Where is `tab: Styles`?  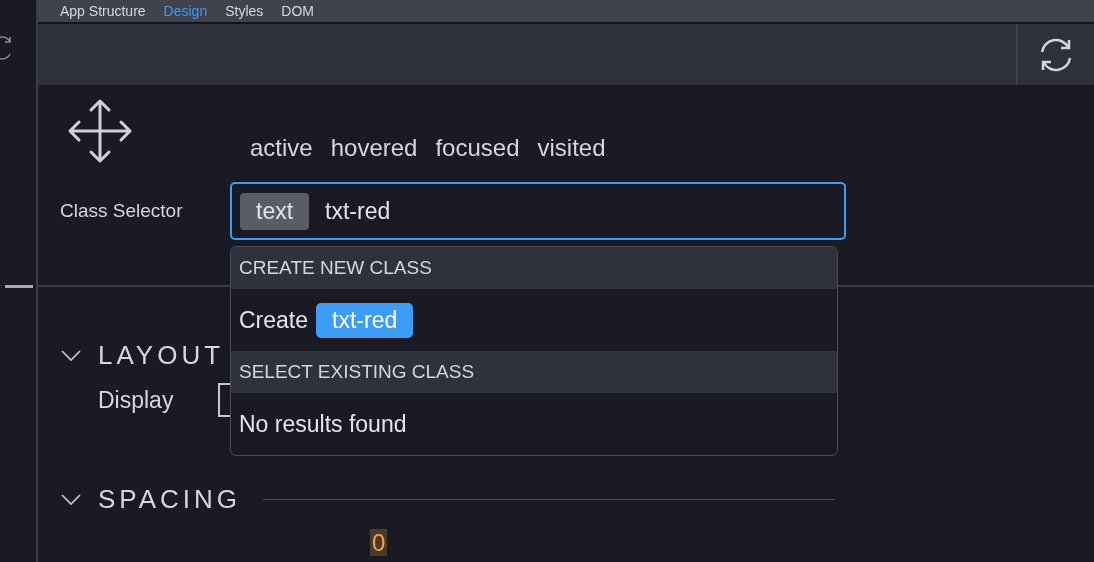
tab: Styles is located at coordinates (244, 11).